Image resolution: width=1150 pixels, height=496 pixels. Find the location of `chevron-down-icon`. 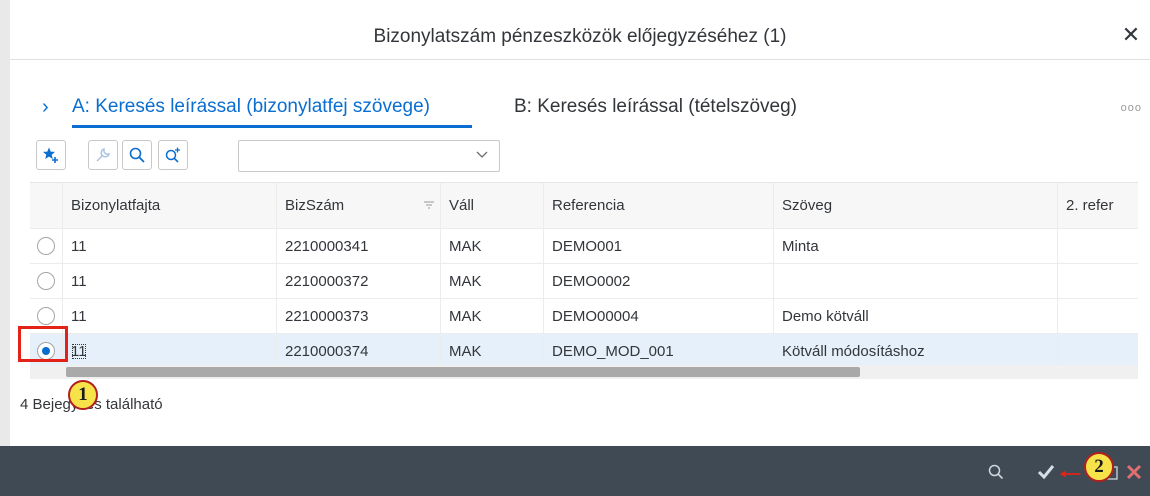

chevron-down-icon is located at coordinates (482, 154).